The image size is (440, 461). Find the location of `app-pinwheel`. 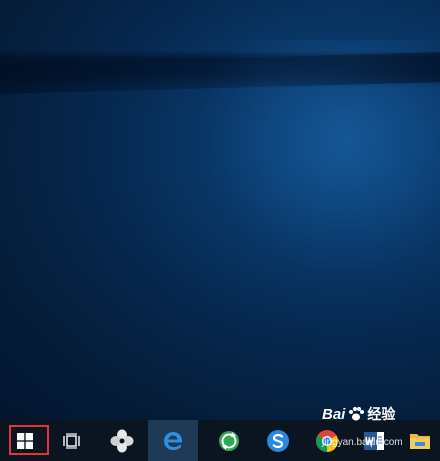

app-pinwheel is located at coordinates (122, 440).